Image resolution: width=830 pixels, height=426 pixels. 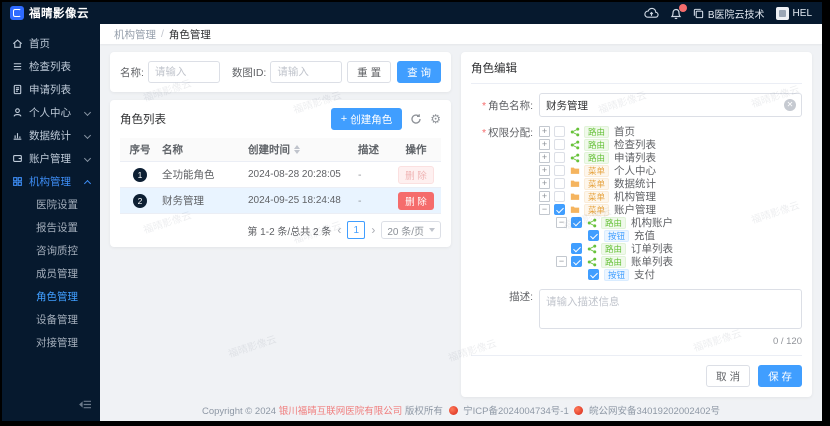 I want to click on reset-button: 重 置, so click(x=369, y=72).